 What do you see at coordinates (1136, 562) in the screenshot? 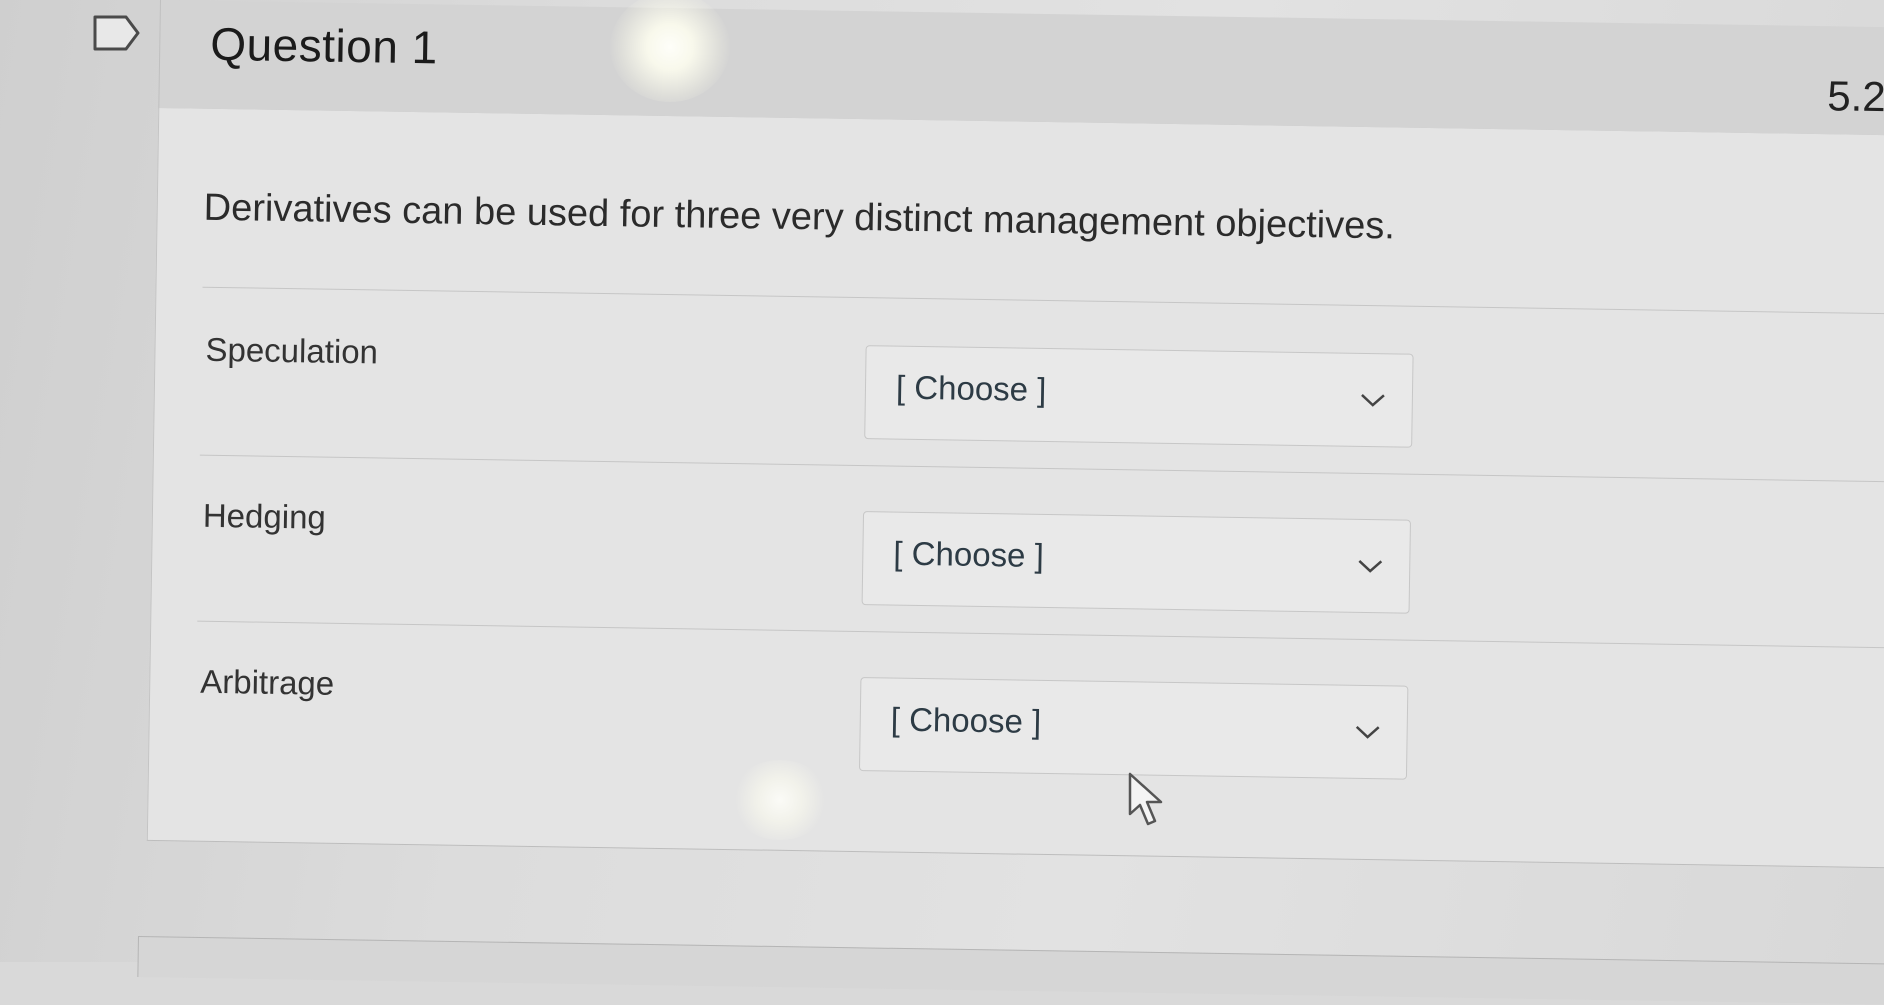
I see `answer-select-hedging: [ Choose ]` at bounding box center [1136, 562].